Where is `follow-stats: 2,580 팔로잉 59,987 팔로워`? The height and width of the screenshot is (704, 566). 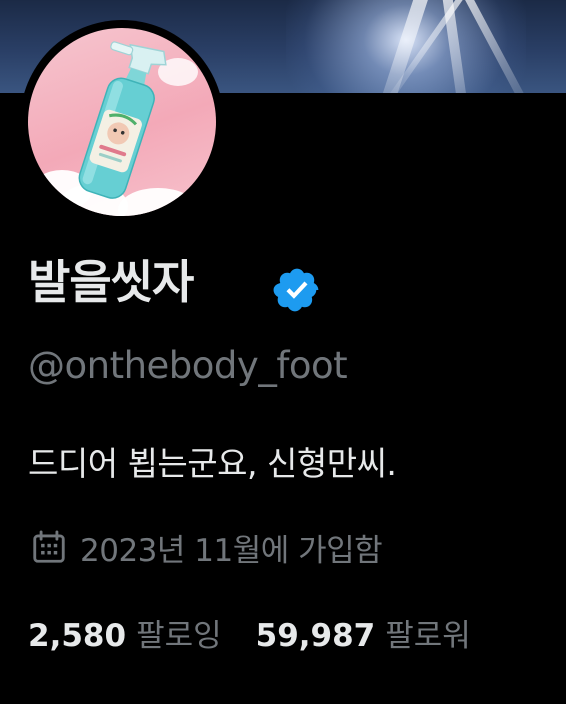
follow-stats: 2,580 팔로잉 59,987 팔로워 is located at coordinates (266, 632).